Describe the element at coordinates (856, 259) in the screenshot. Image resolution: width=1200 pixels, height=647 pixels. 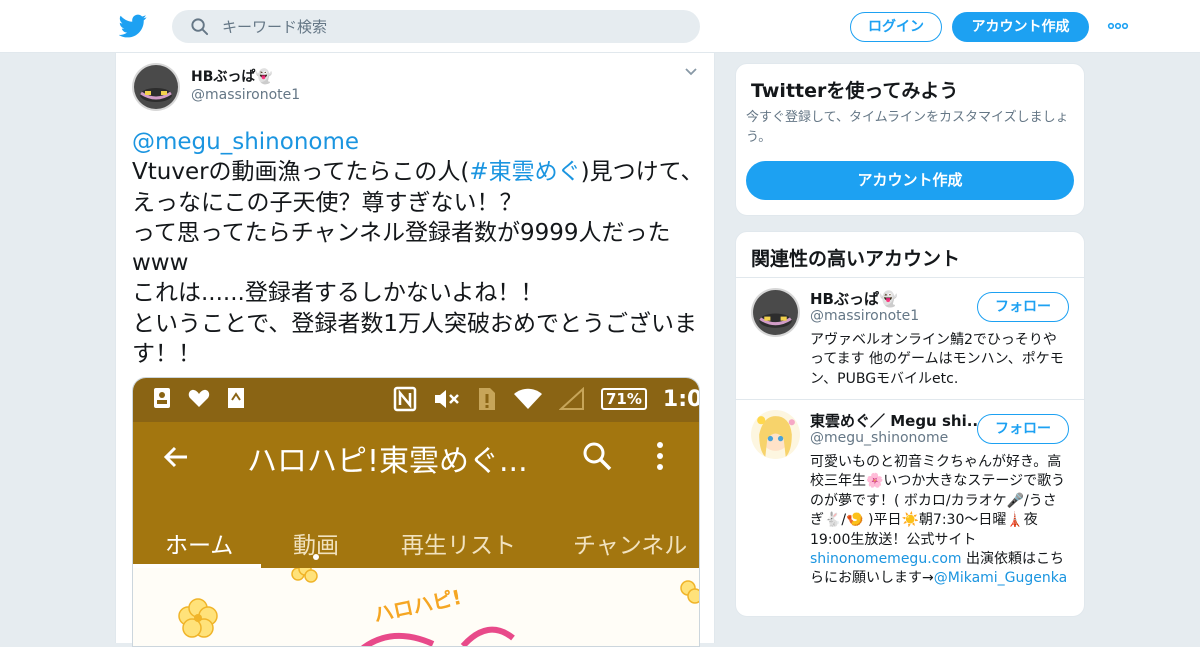
I see `card-title: 関連性の高いアカウント` at that location.